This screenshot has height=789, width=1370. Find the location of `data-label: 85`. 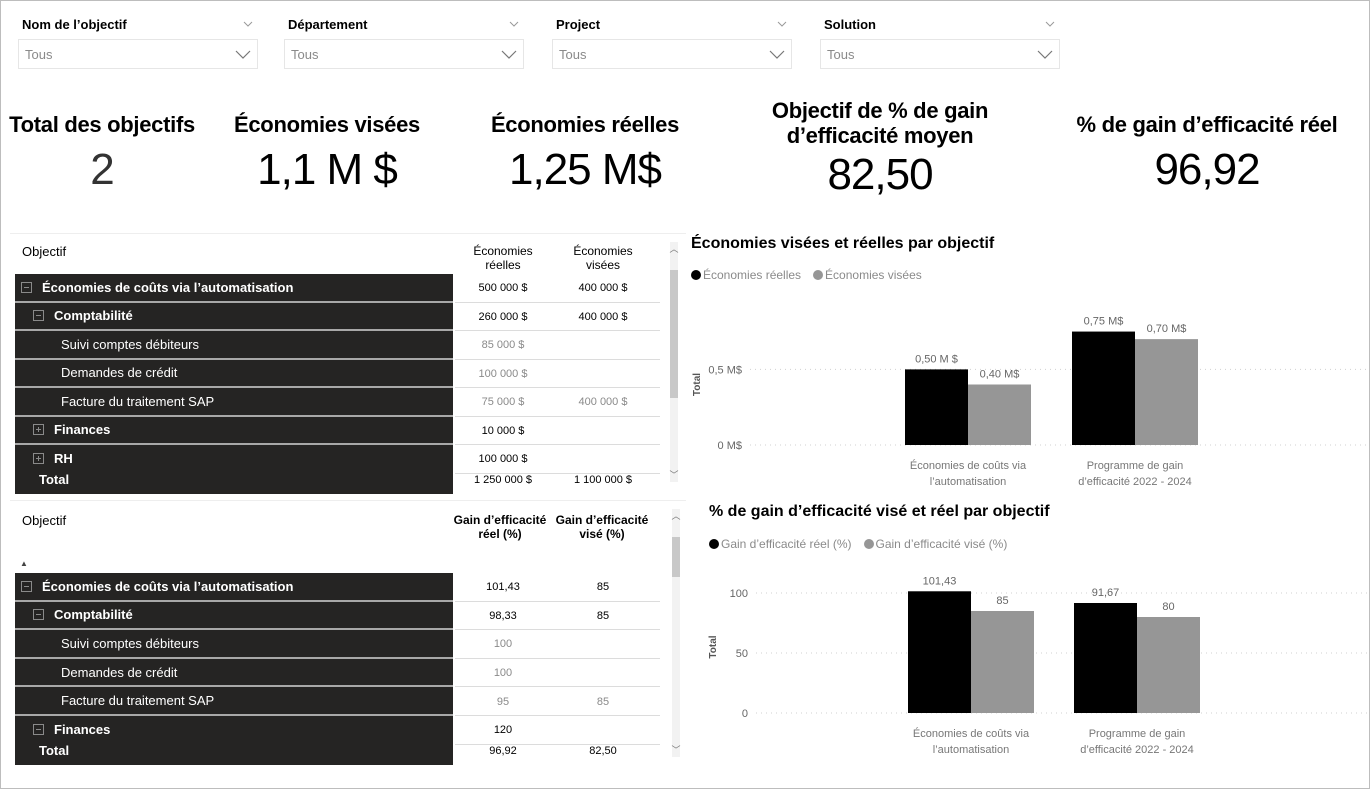

data-label: 85 is located at coordinates (1002, 601).